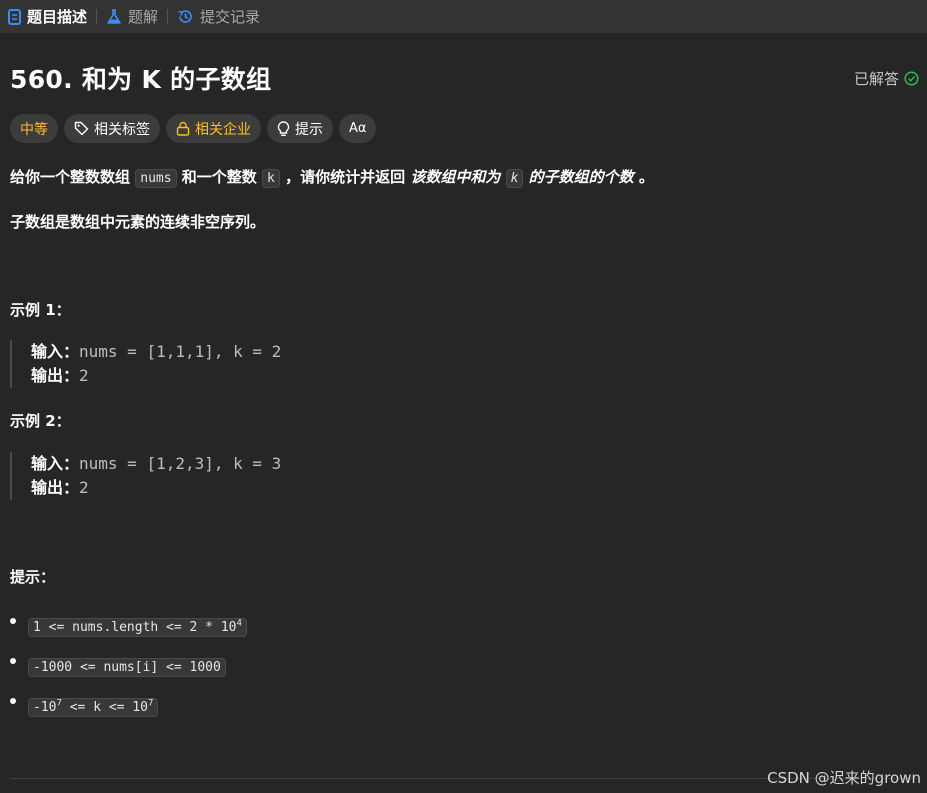  I want to click on input-value: nums = [1,1,1], k = 2, so click(180, 351).